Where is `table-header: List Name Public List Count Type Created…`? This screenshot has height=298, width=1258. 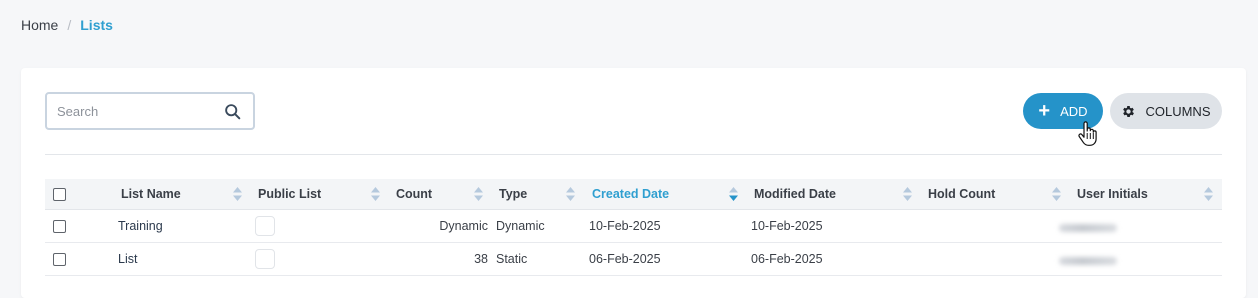
table-header: List Name Public List Count Type Created… is located at coordinates (633, 194).